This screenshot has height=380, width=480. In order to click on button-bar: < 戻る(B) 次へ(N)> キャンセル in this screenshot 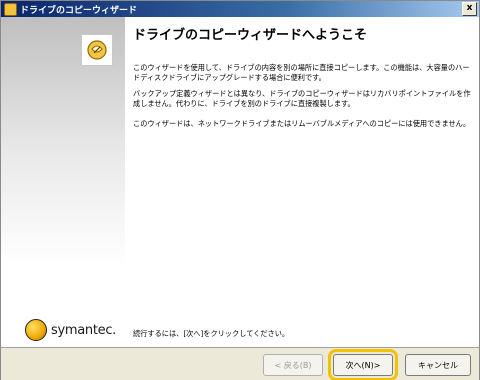, I will do `click(240, 363)`.